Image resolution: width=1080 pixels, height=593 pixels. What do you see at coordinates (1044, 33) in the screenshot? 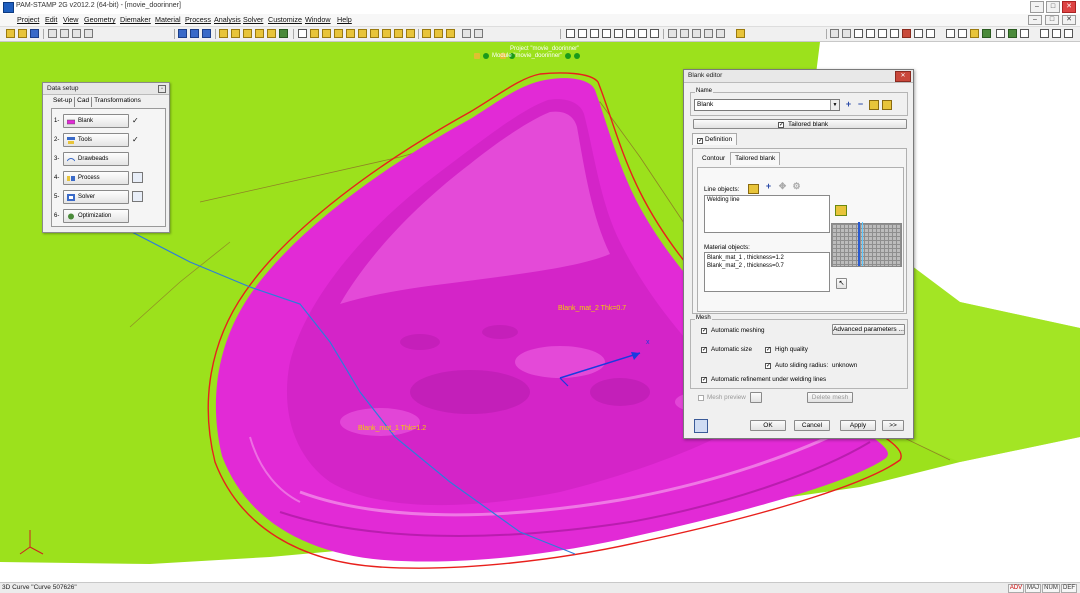
I see `help-icon` at bounding box center [1044, 33].